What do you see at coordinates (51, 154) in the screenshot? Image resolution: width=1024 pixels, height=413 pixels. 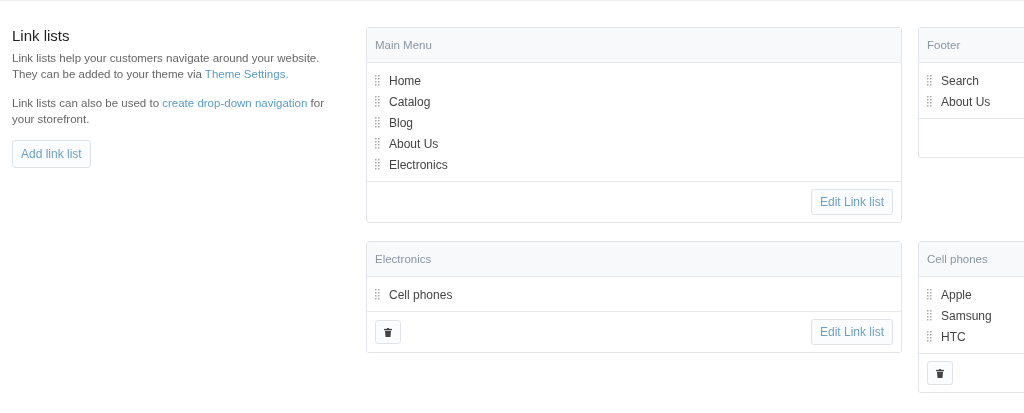 I see `add-link-list-button: Add link list` at bounding box center [51, 154].